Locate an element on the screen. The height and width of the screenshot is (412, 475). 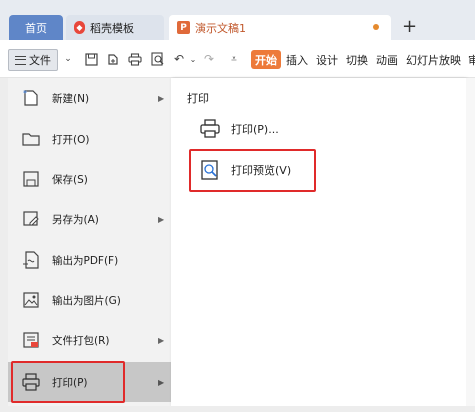
tab-home-label: 首页 is located at coordinates (36, 28).